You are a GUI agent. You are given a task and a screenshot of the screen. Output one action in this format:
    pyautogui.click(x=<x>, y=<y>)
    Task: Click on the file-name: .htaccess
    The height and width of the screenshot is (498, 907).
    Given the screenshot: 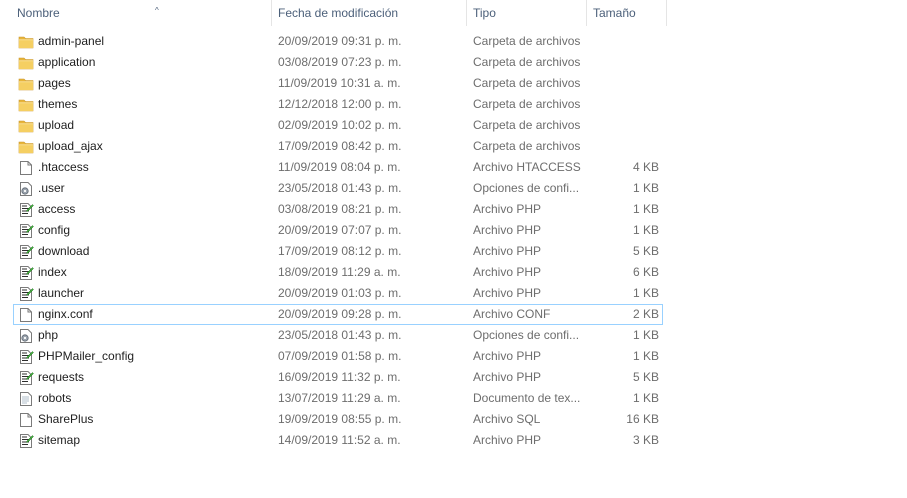 What is the action you would take?
    pyautogui.click(x=63, y=167)
    